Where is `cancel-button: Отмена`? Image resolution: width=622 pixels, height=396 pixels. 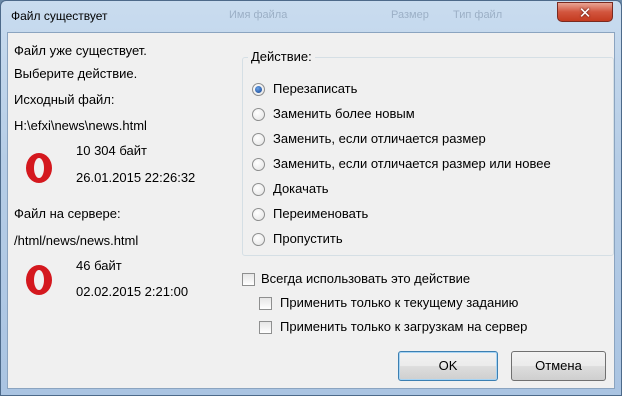 cancel-button: Отмена is located at coordinates (558, 366).